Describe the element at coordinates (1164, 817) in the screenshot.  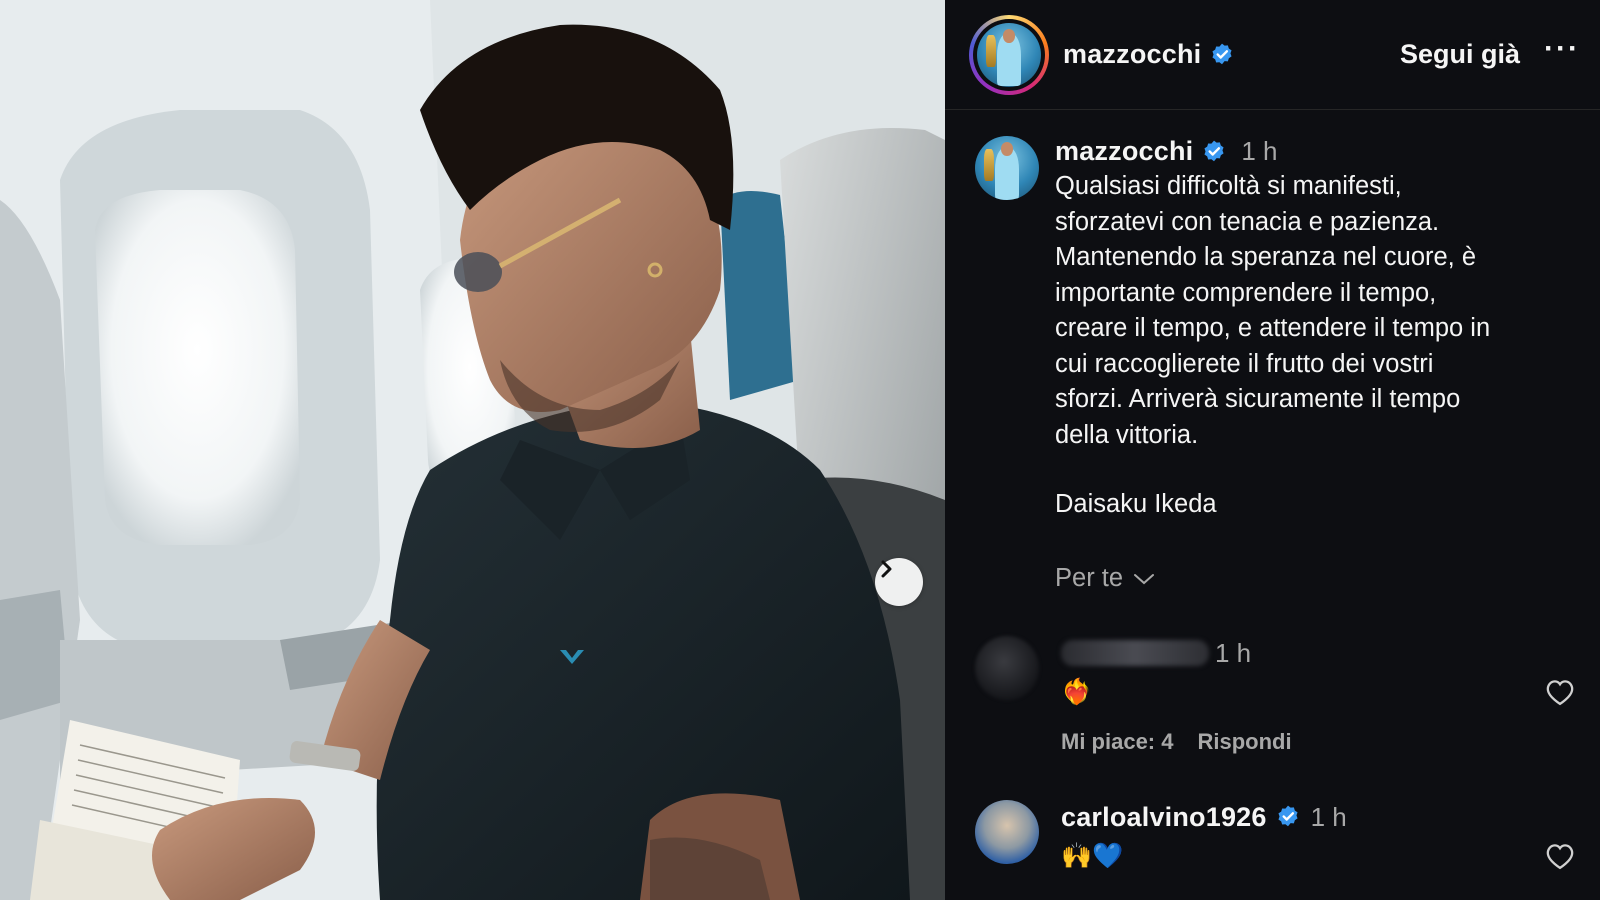
I see `comment-username: carloalvino1926` at that location.